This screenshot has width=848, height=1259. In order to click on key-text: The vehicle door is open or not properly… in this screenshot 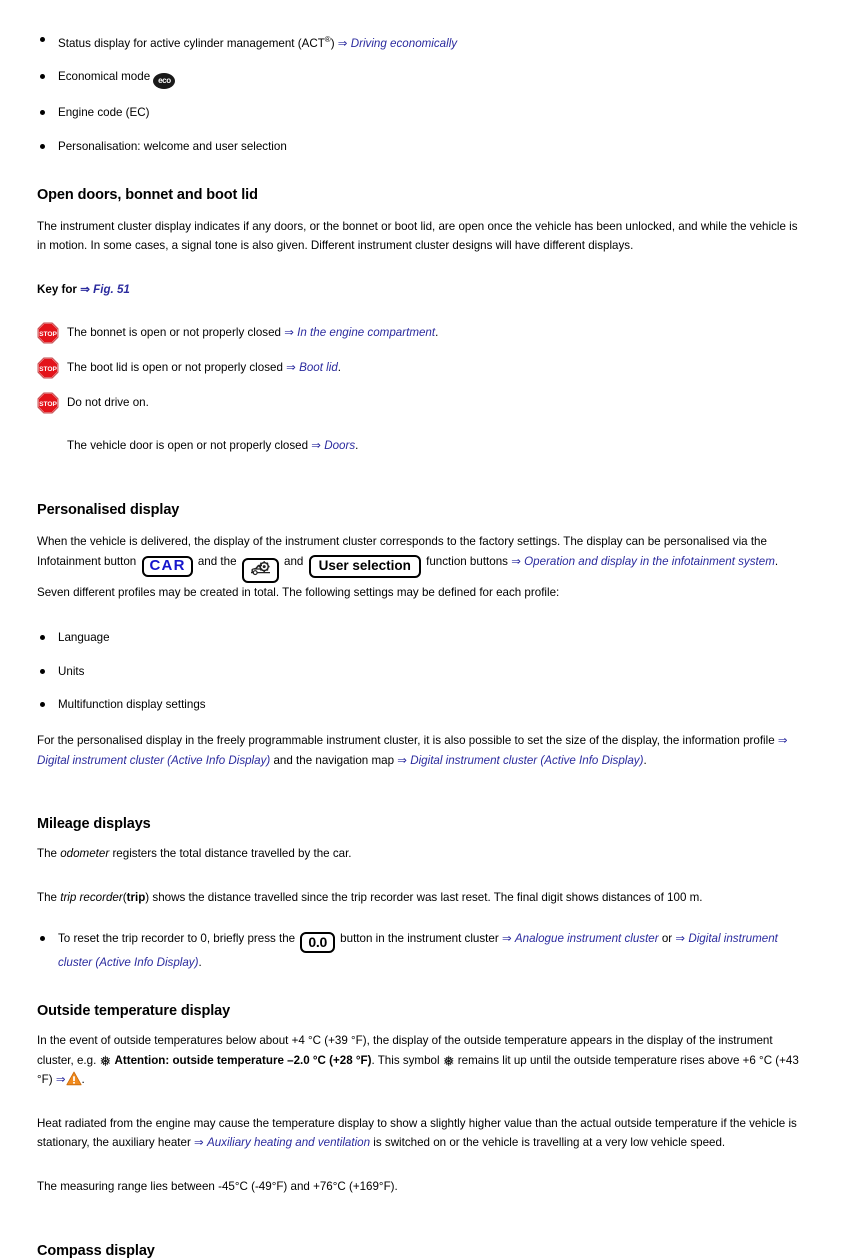, I will do `click(188, 446)`.